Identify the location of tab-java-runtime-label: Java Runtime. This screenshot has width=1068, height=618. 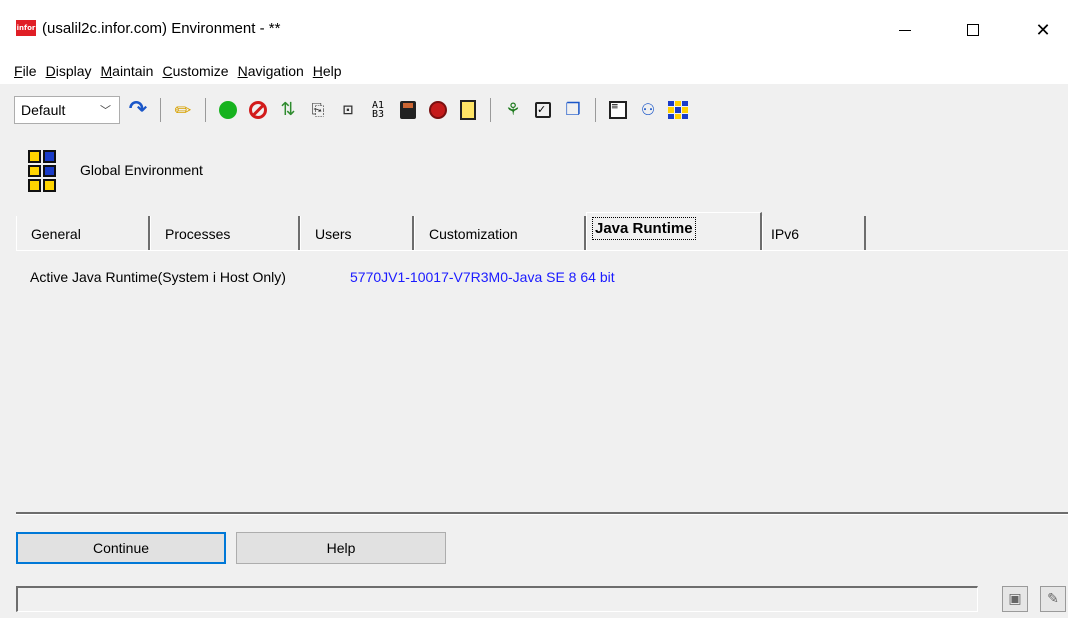
(644, 228).